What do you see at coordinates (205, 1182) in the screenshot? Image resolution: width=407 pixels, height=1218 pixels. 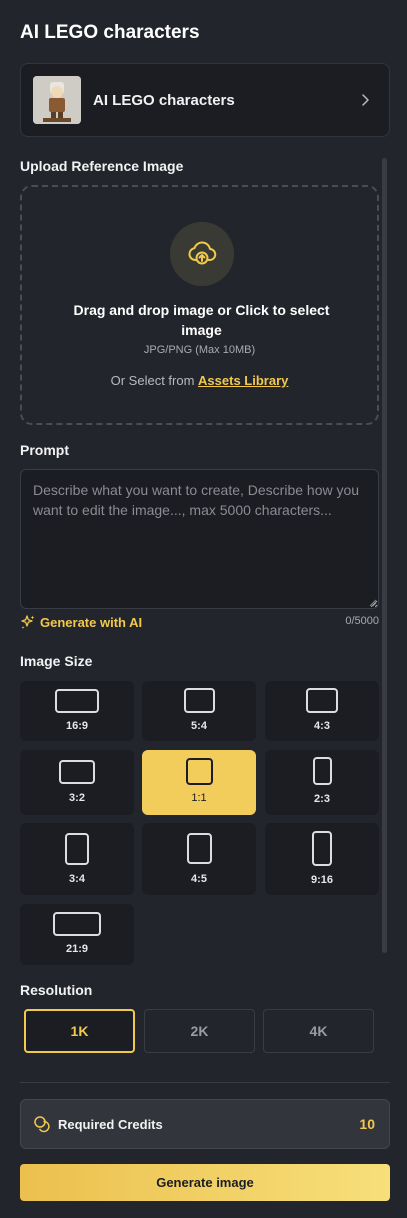 I see `generate-image-button: Generate image` at bounding box center [205, 1182].